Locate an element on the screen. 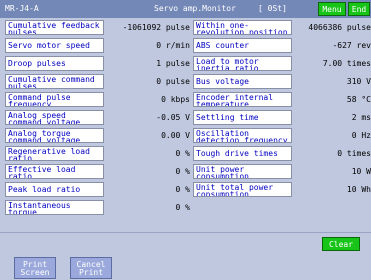  monitor-value: -1061092 pulse is located at coordinates (156, 27).